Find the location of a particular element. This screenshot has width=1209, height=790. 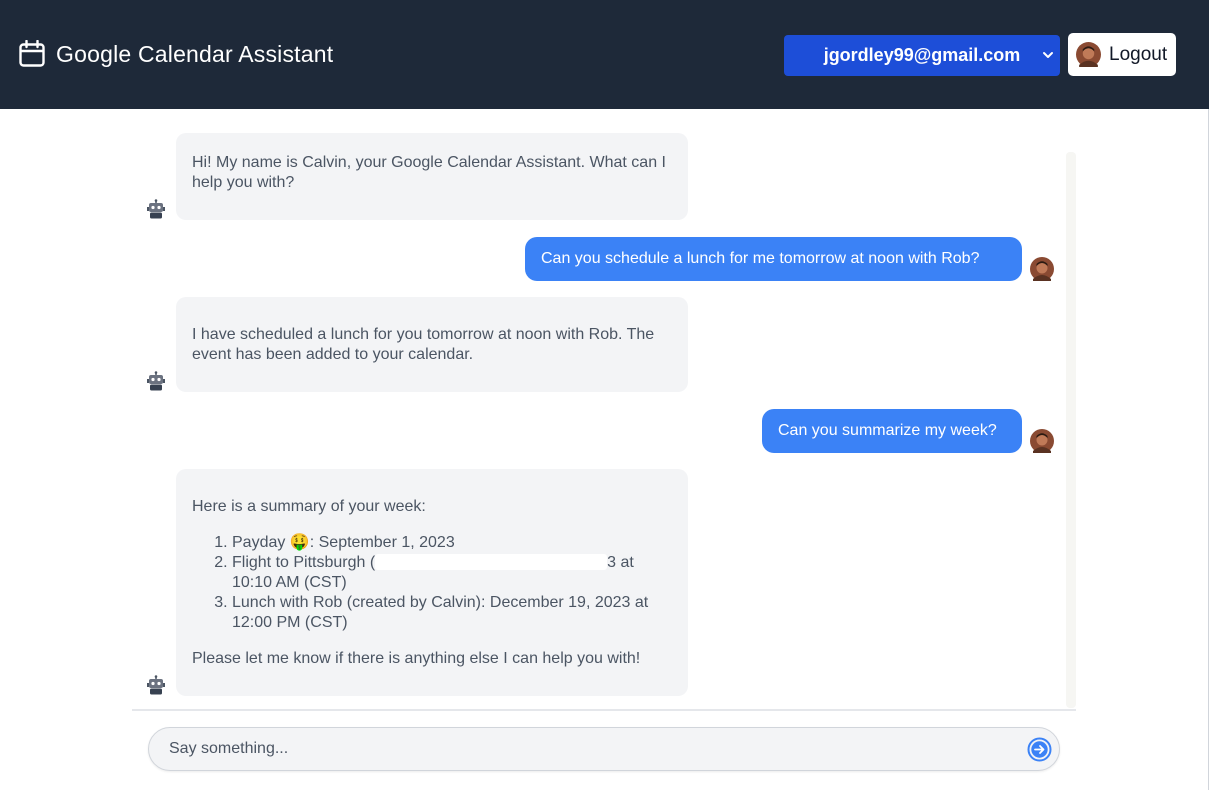

calendar-icon is located at coordinates (32, 53).